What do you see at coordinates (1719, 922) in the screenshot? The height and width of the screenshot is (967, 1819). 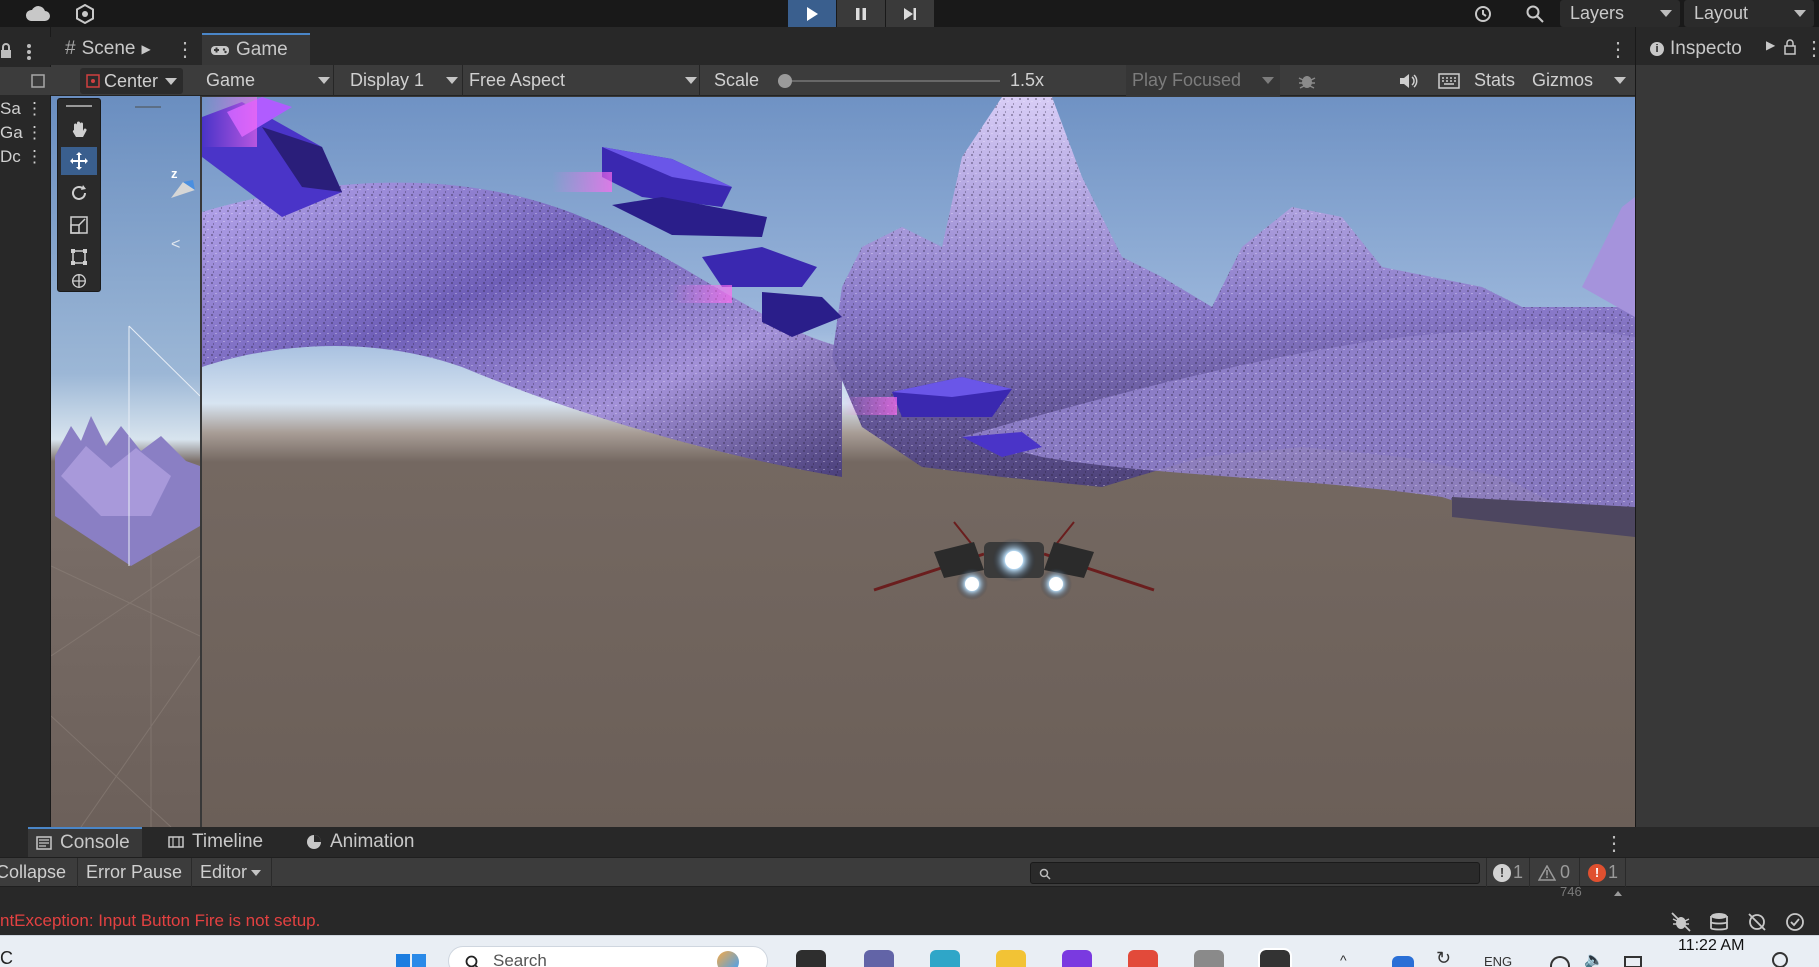 I see `cache-server-icon` at bounding box center [1719, 922].